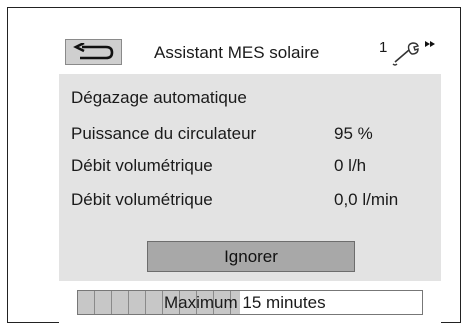 The width and height of the screenshot is (471, 325). Describe the element at coordinates (251, 256) in the screenshot. I see `ignore-button: Ignorer` at that location.